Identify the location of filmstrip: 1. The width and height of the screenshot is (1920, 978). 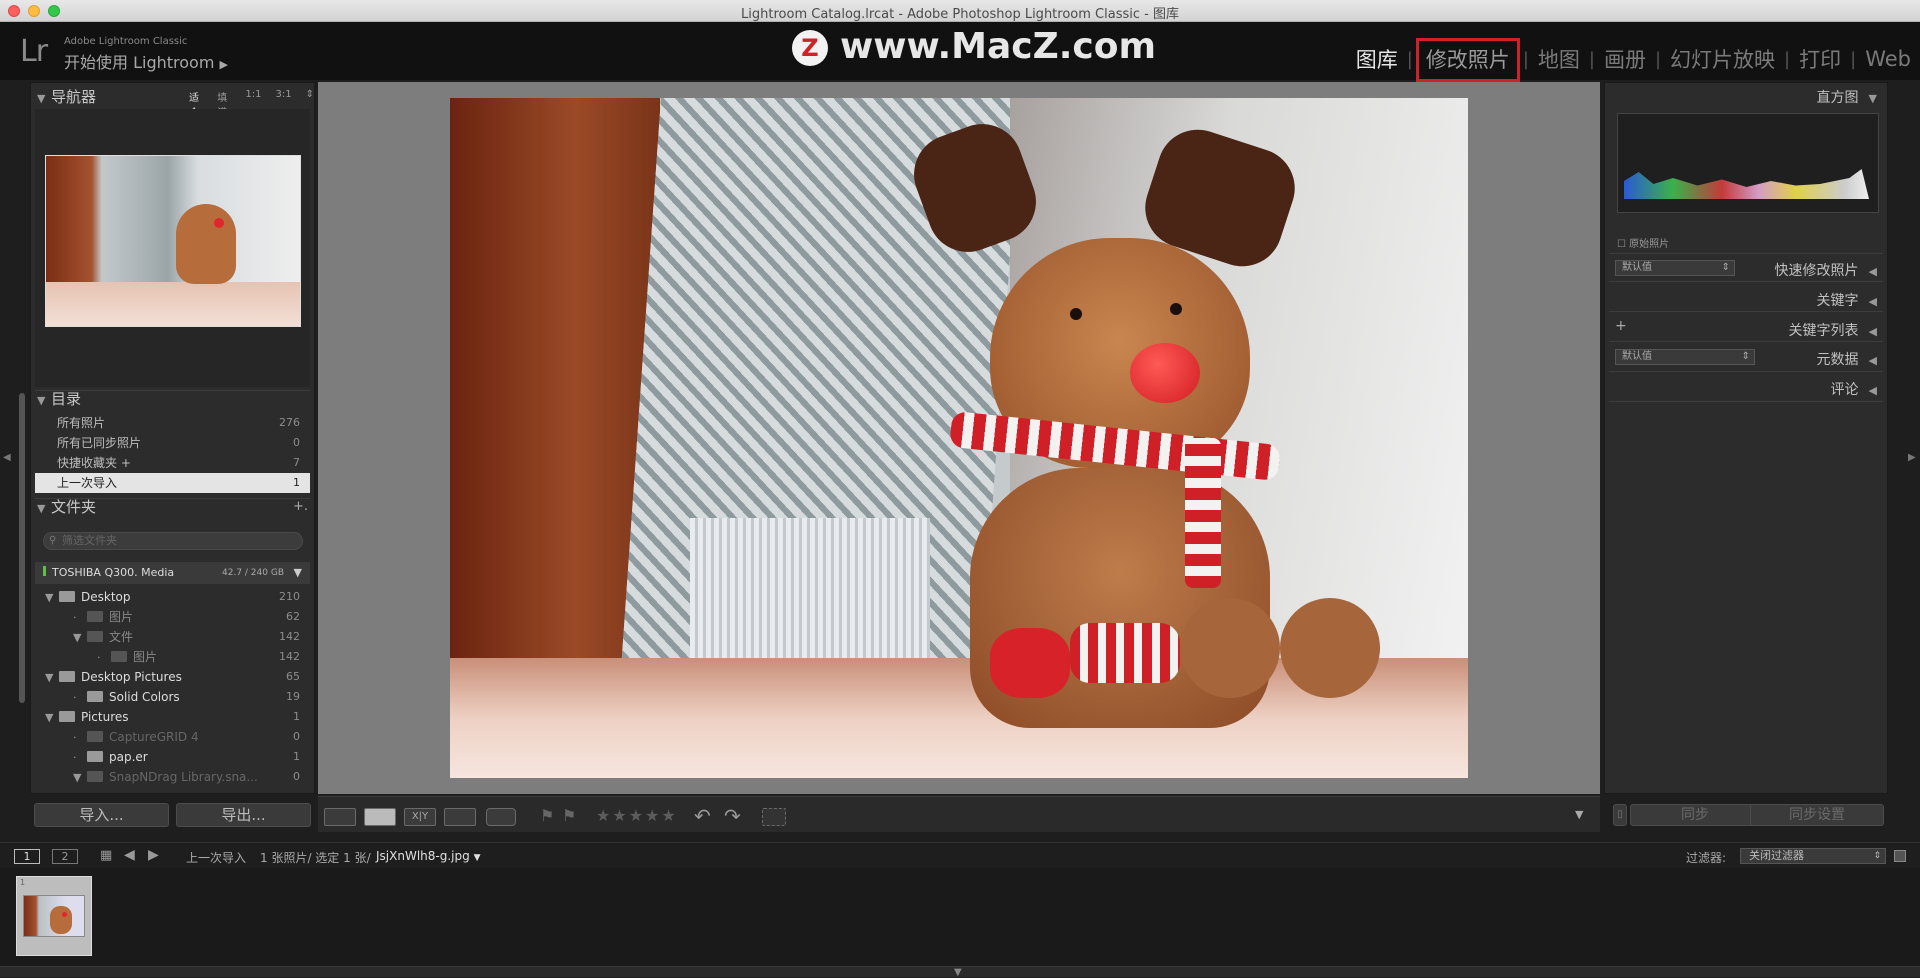
(960, 918).